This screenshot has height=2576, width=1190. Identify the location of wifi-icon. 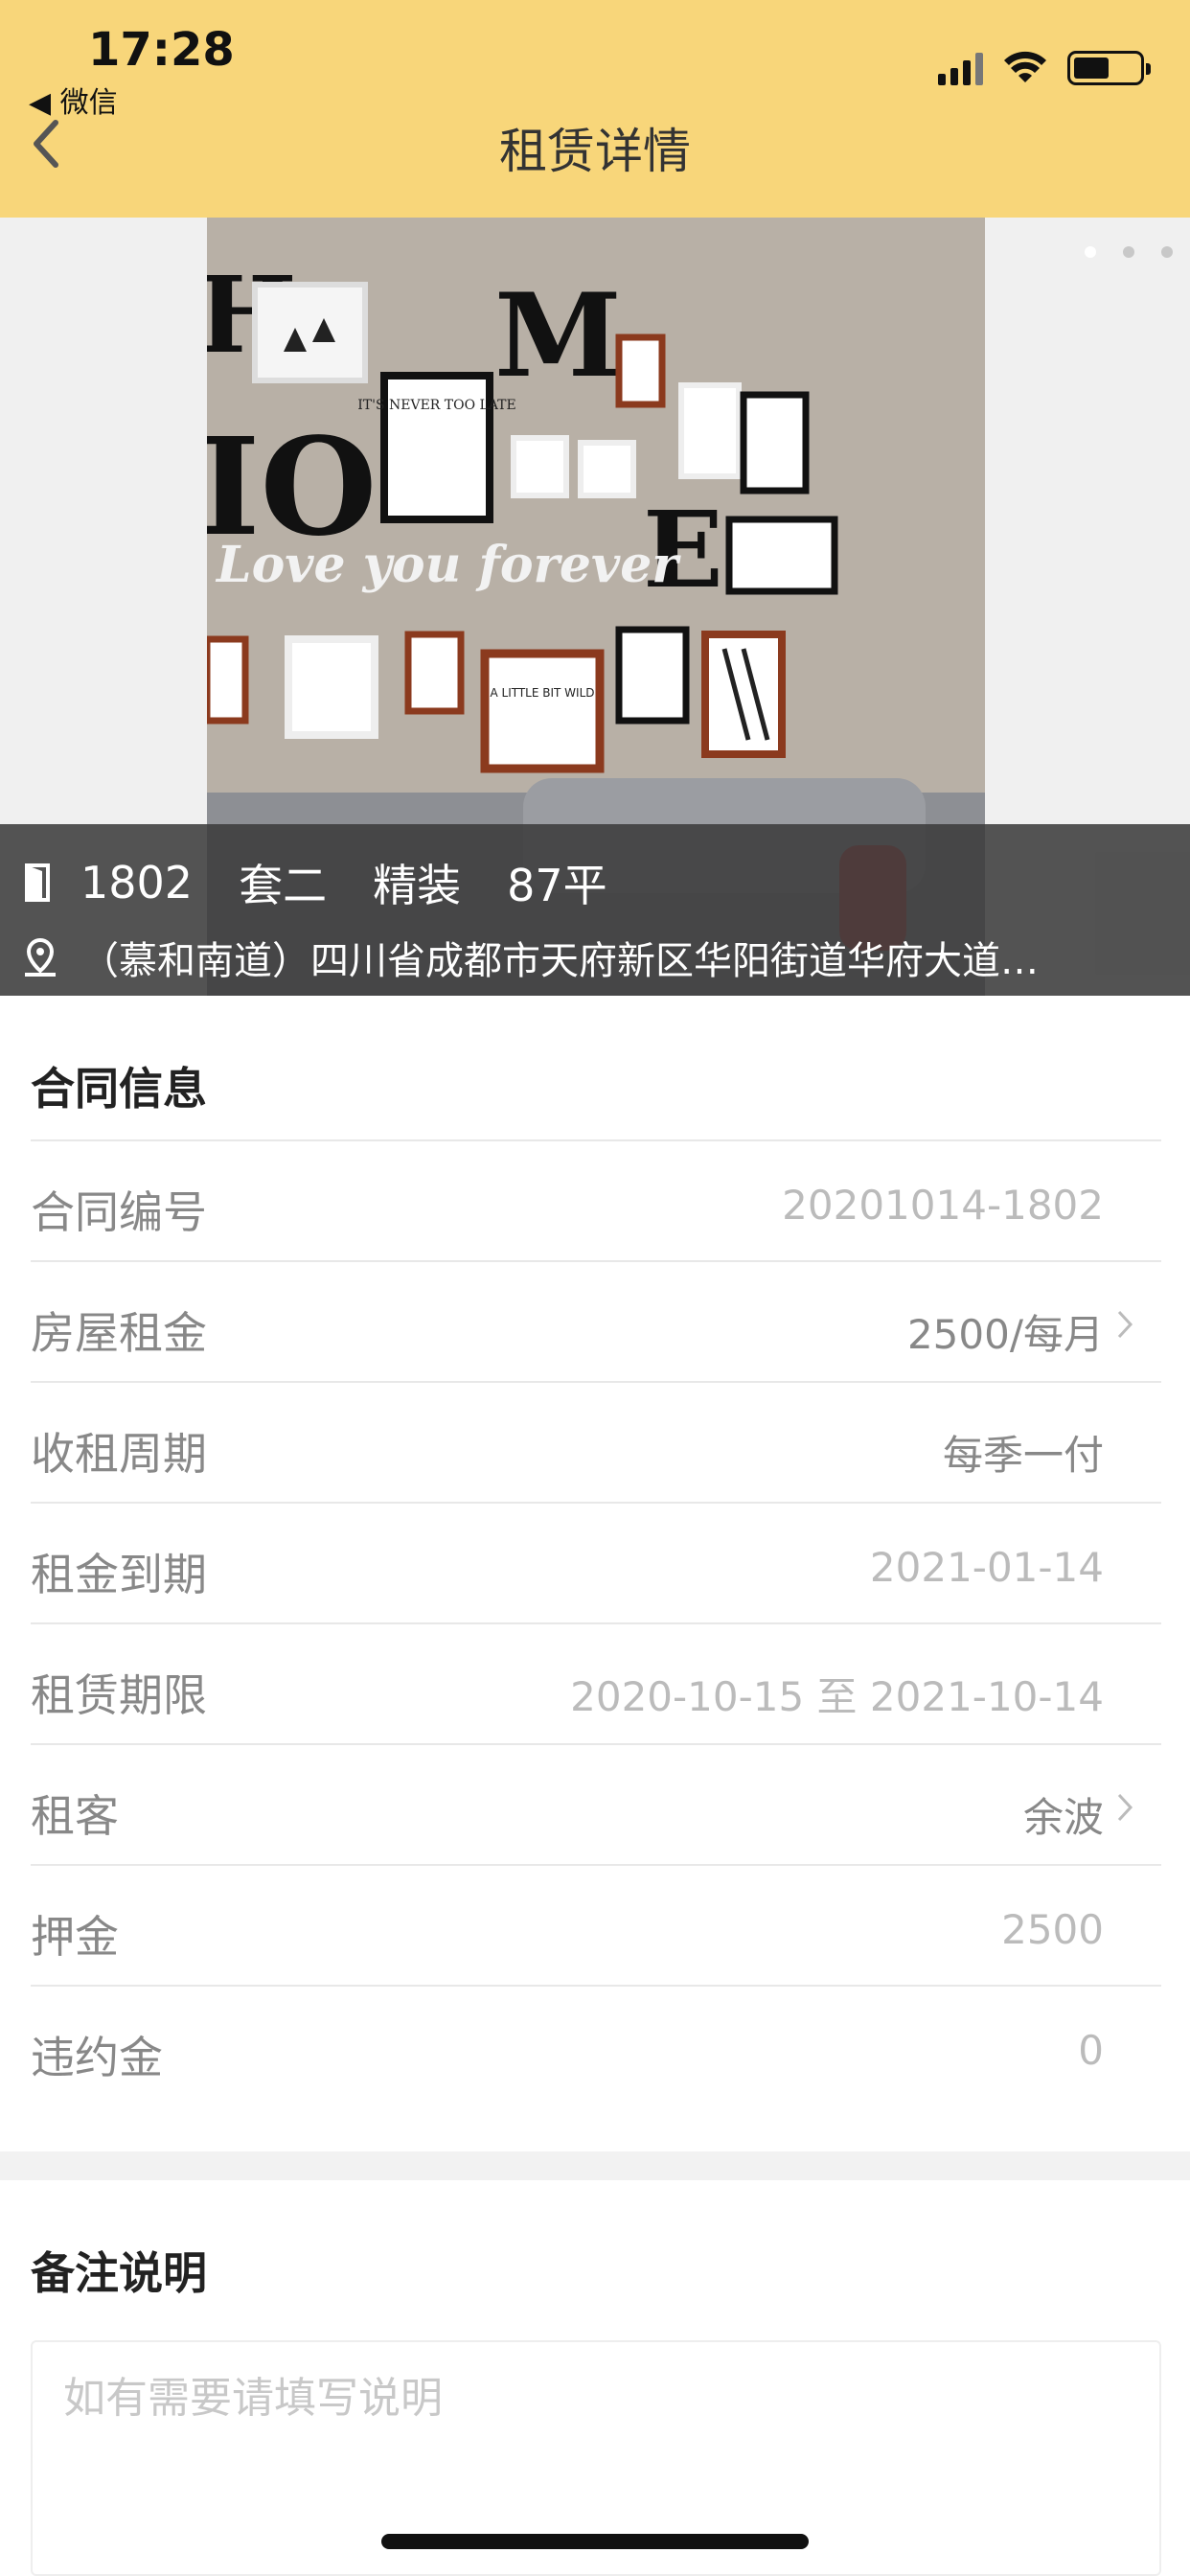
(1025, 66).